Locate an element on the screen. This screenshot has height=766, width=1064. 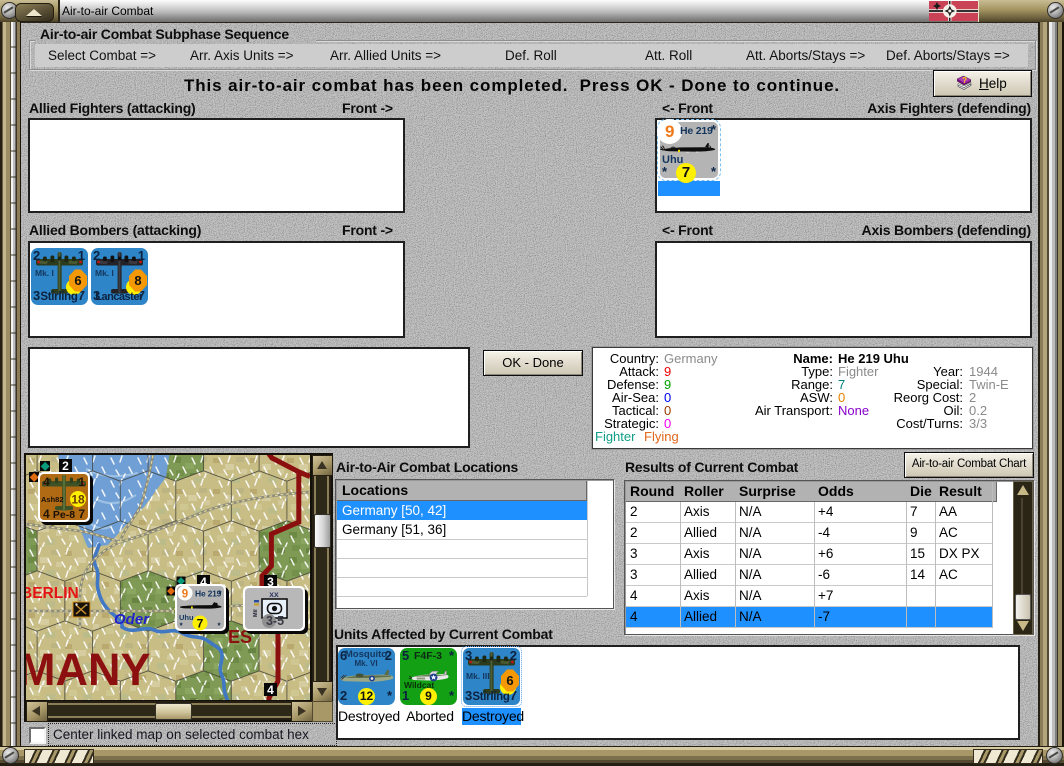
airtransport-label: Air Transport: is located at coordinates (793, 410).